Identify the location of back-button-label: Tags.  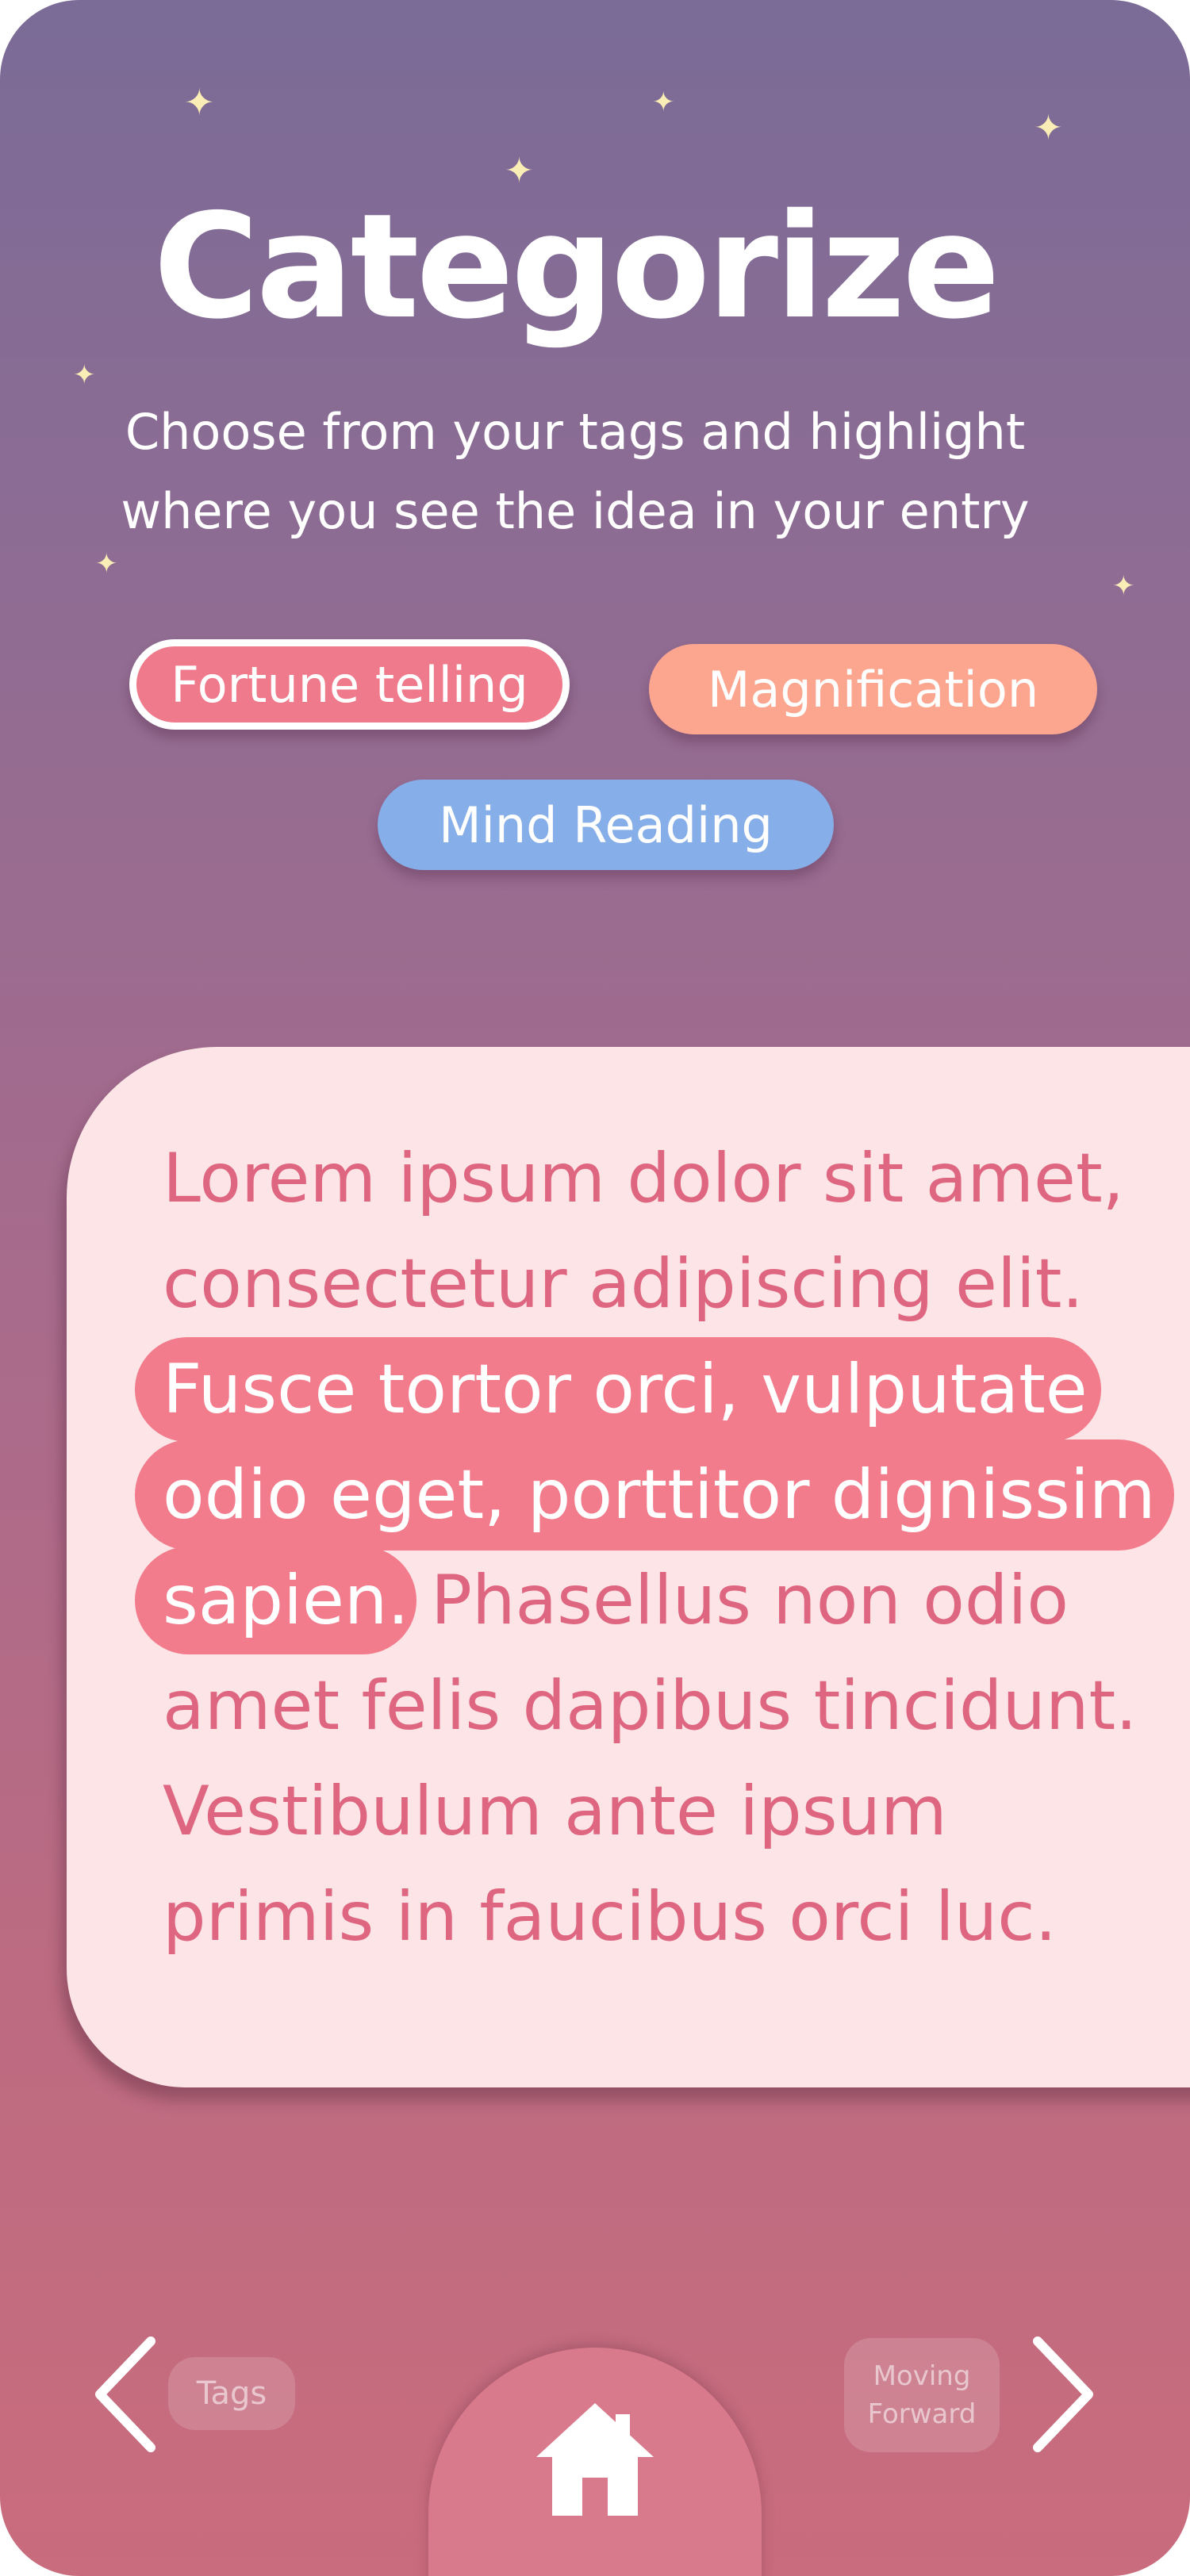
(231, 2393).